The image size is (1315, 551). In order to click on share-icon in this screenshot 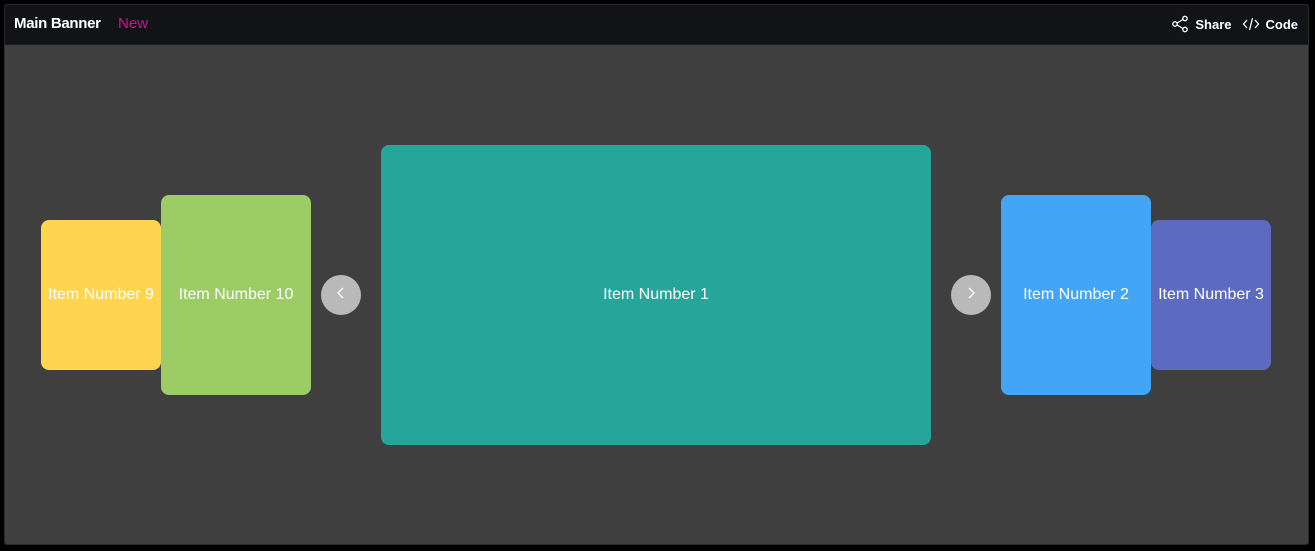, I will do `click(1180, 24)`.